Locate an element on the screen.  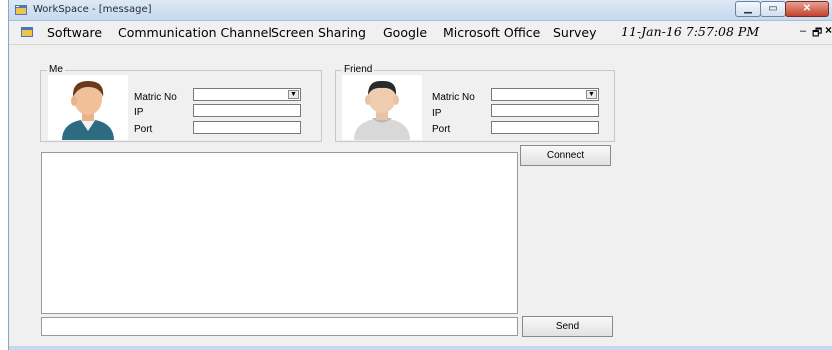
message-input is located at coordinates (279, 326).